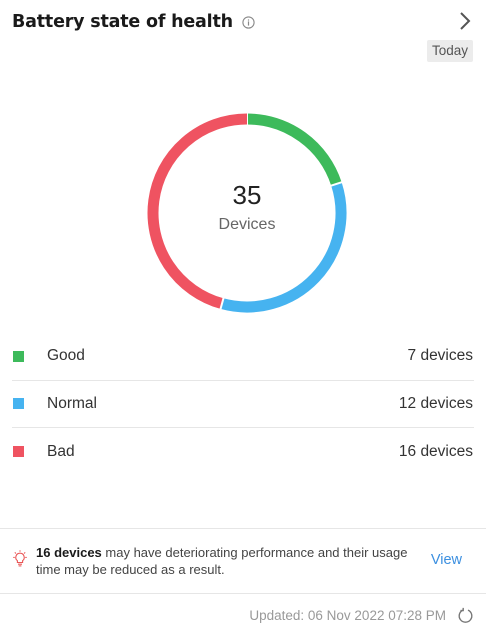 The height and width of the screenshot is (636, 486). I want to click on notice-highlight: 16 devices, so click(69, 552).